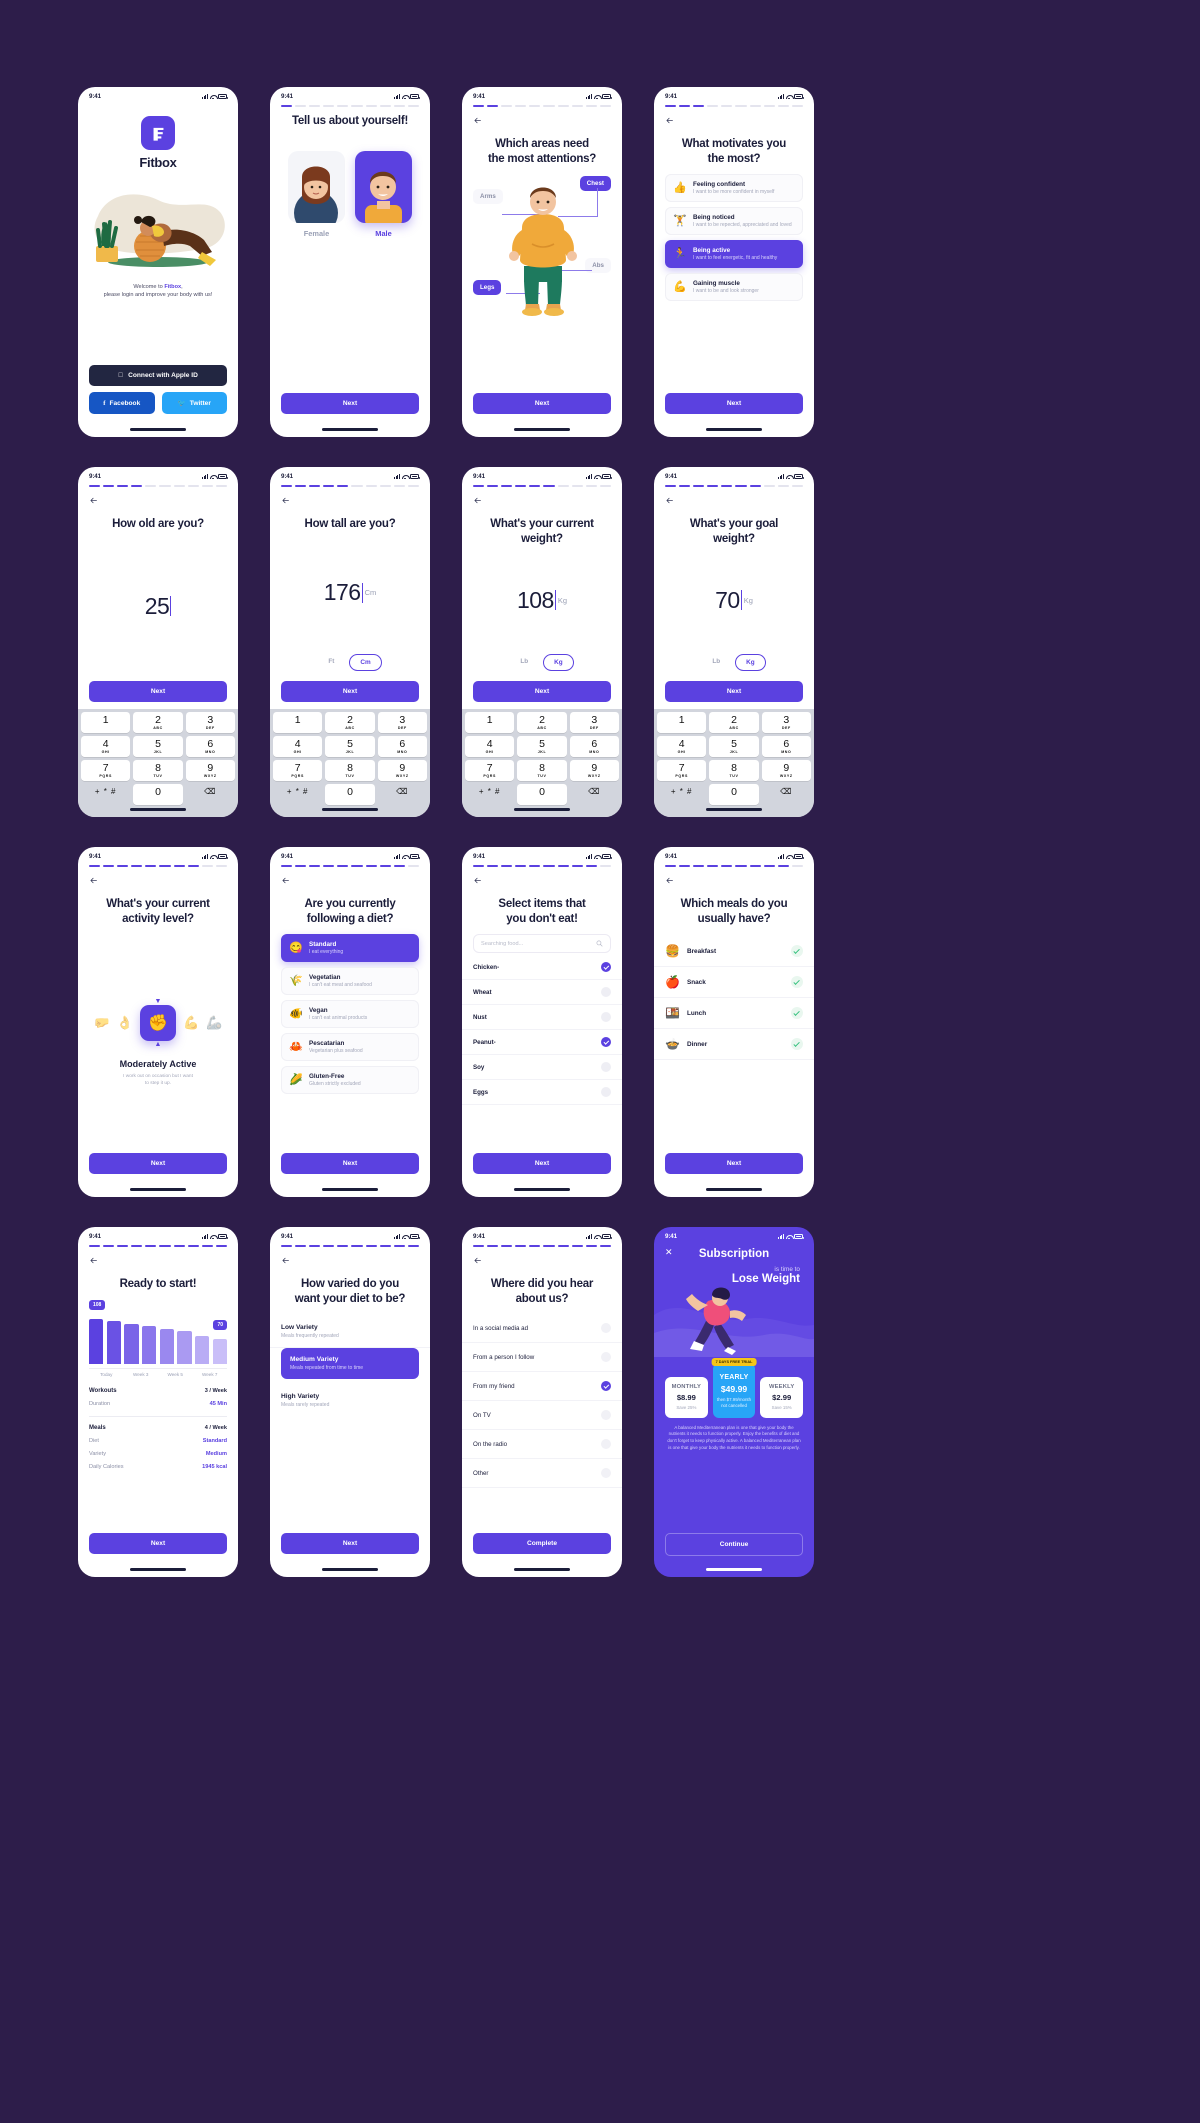 This screenshot has height=2123, width=1200. What do you see at coordinates (122, 403) in the screenshot?
I see `facebook-button: f Facebook` at bounding box center [122, 403].